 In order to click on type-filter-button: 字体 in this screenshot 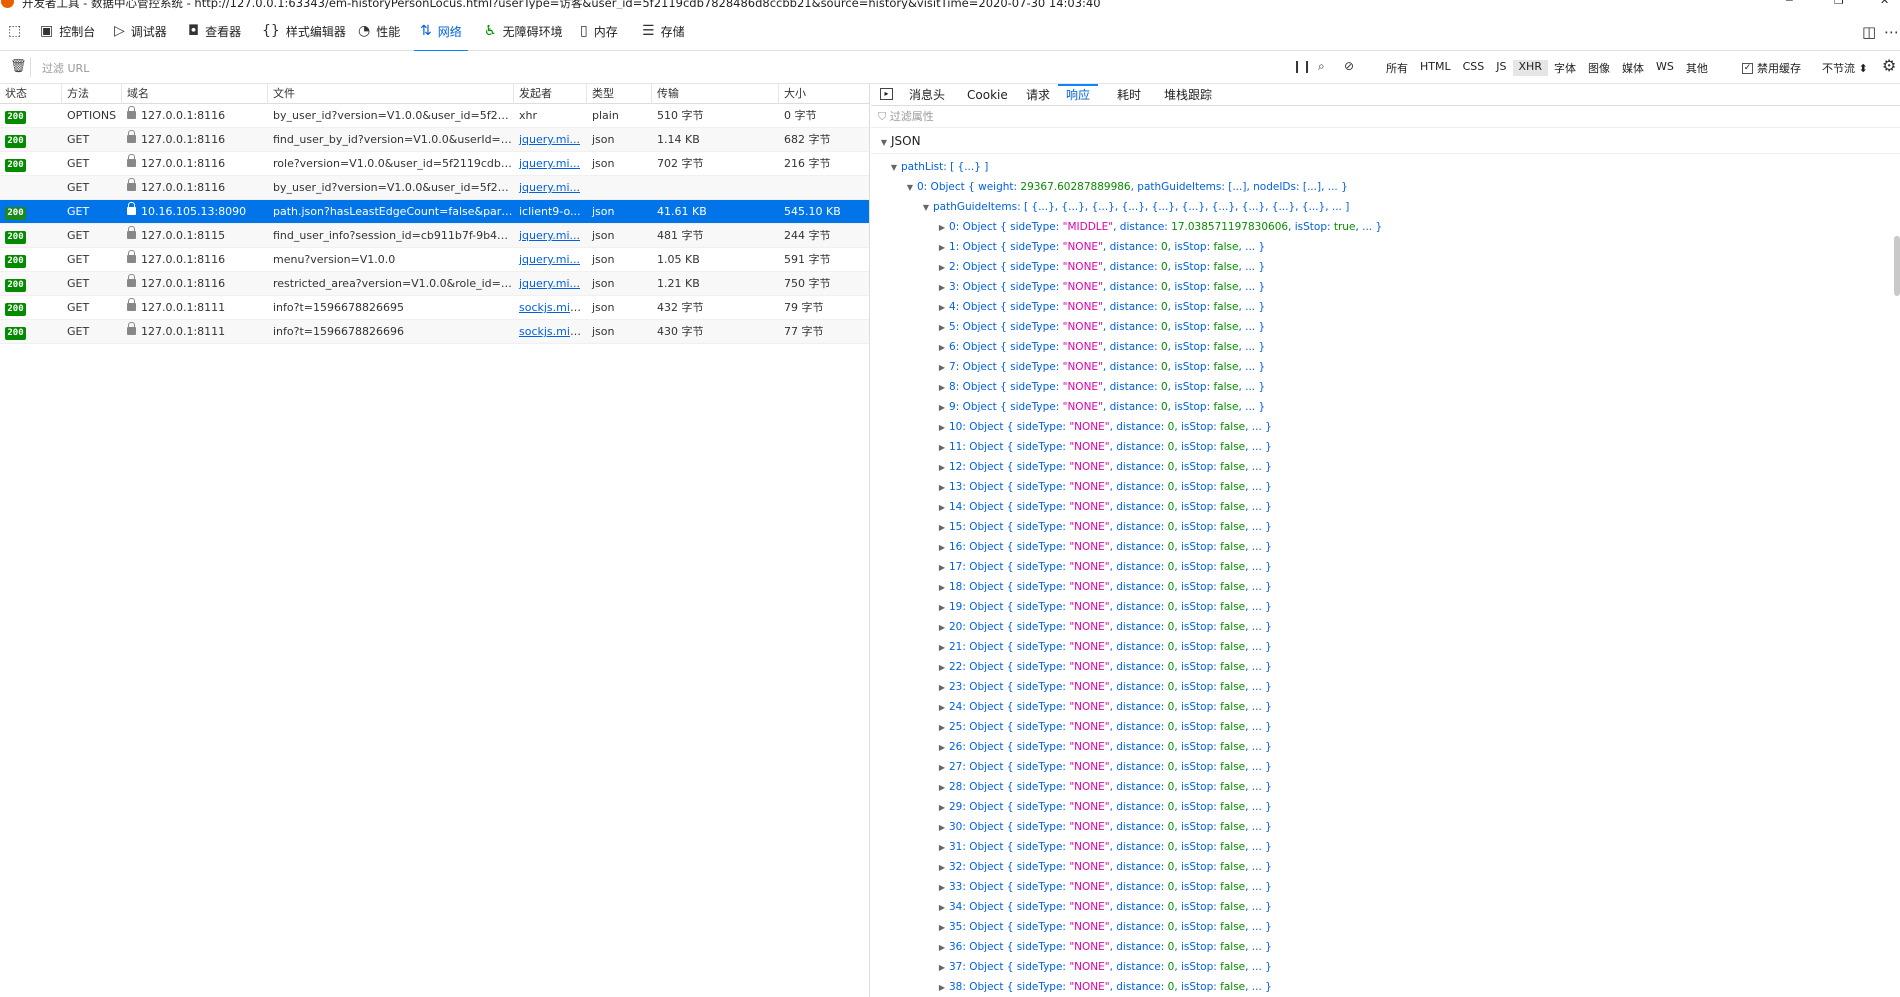, I will do `click(1565, 68)`.